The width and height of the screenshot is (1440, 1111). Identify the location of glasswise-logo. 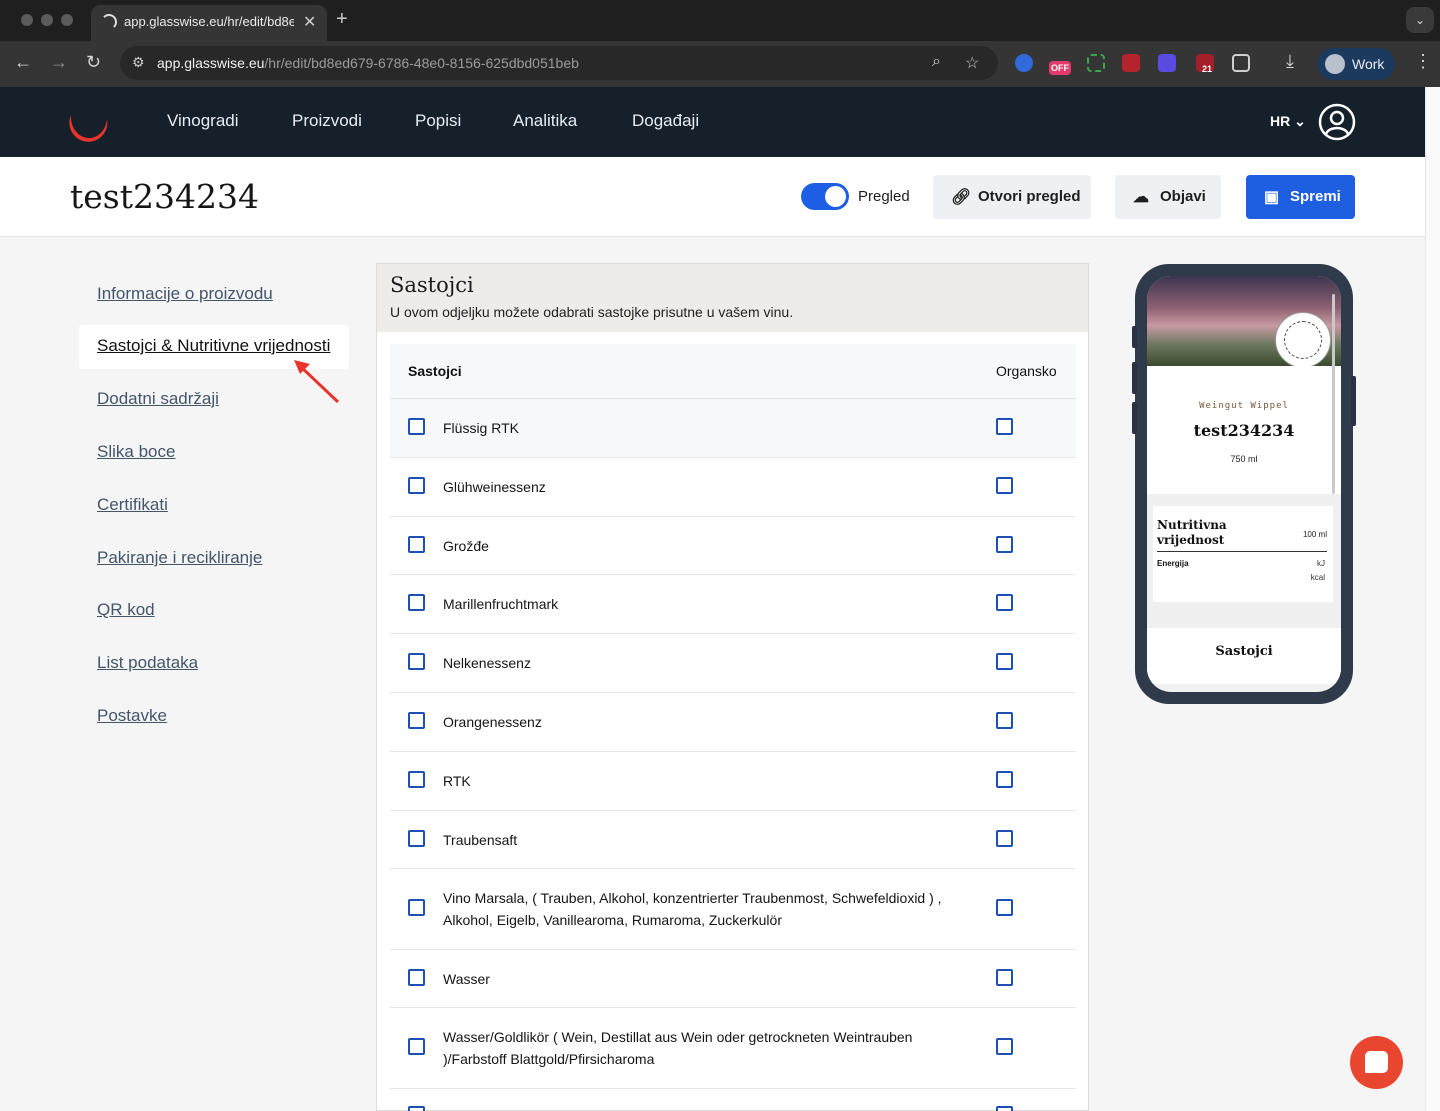
(89, 126).